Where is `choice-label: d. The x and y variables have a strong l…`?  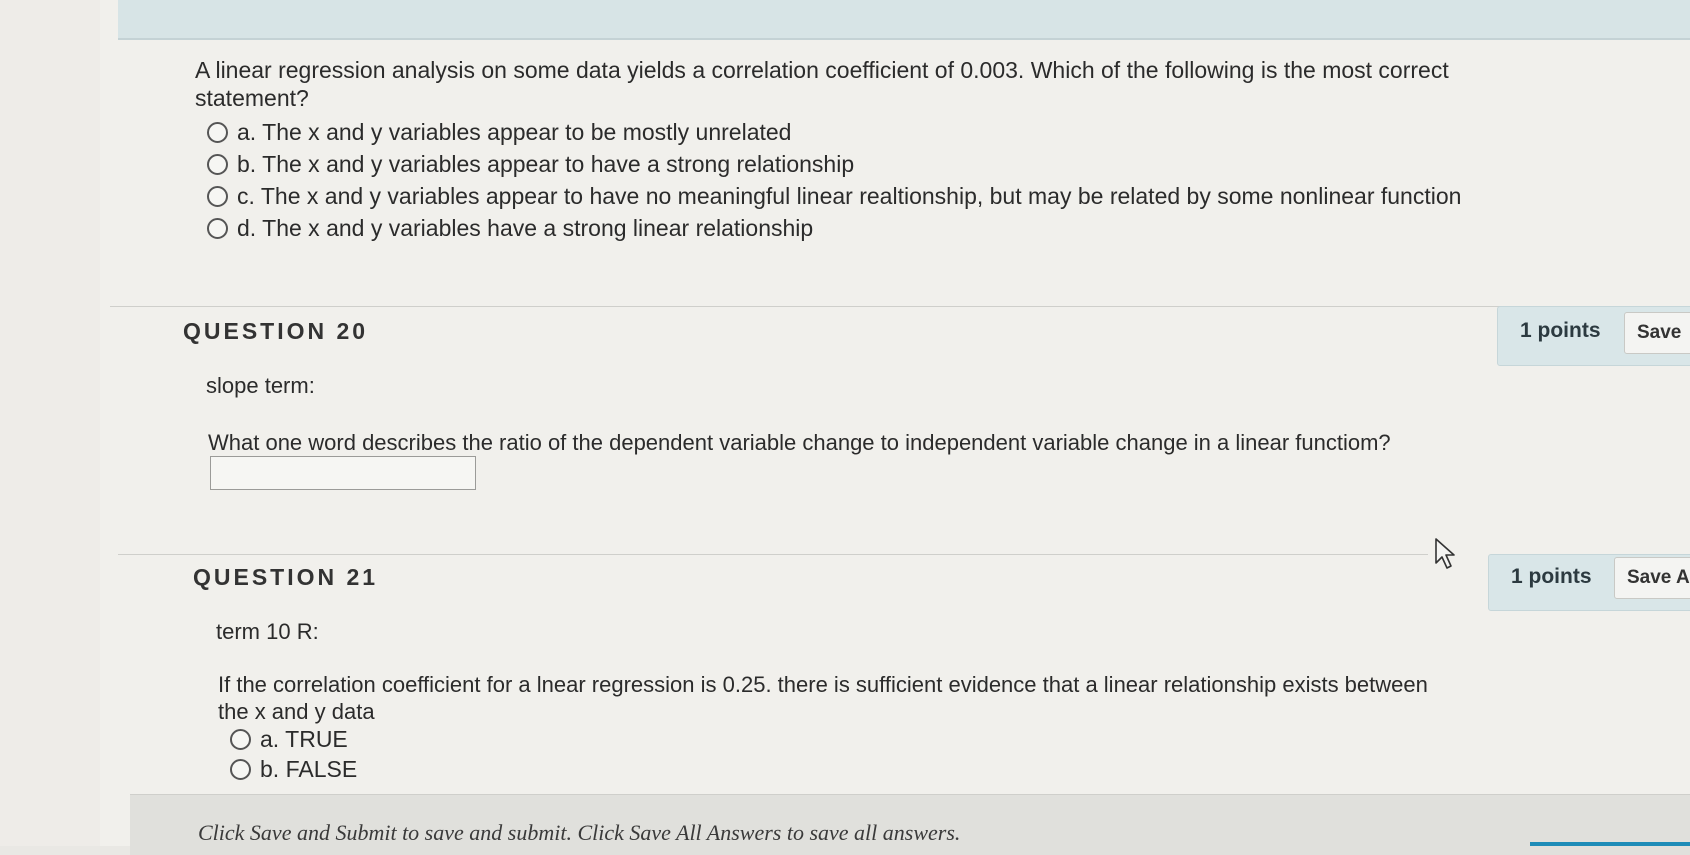 choice-label: d. The x and y variables have a strong l… is located at coordinates (525, 228).